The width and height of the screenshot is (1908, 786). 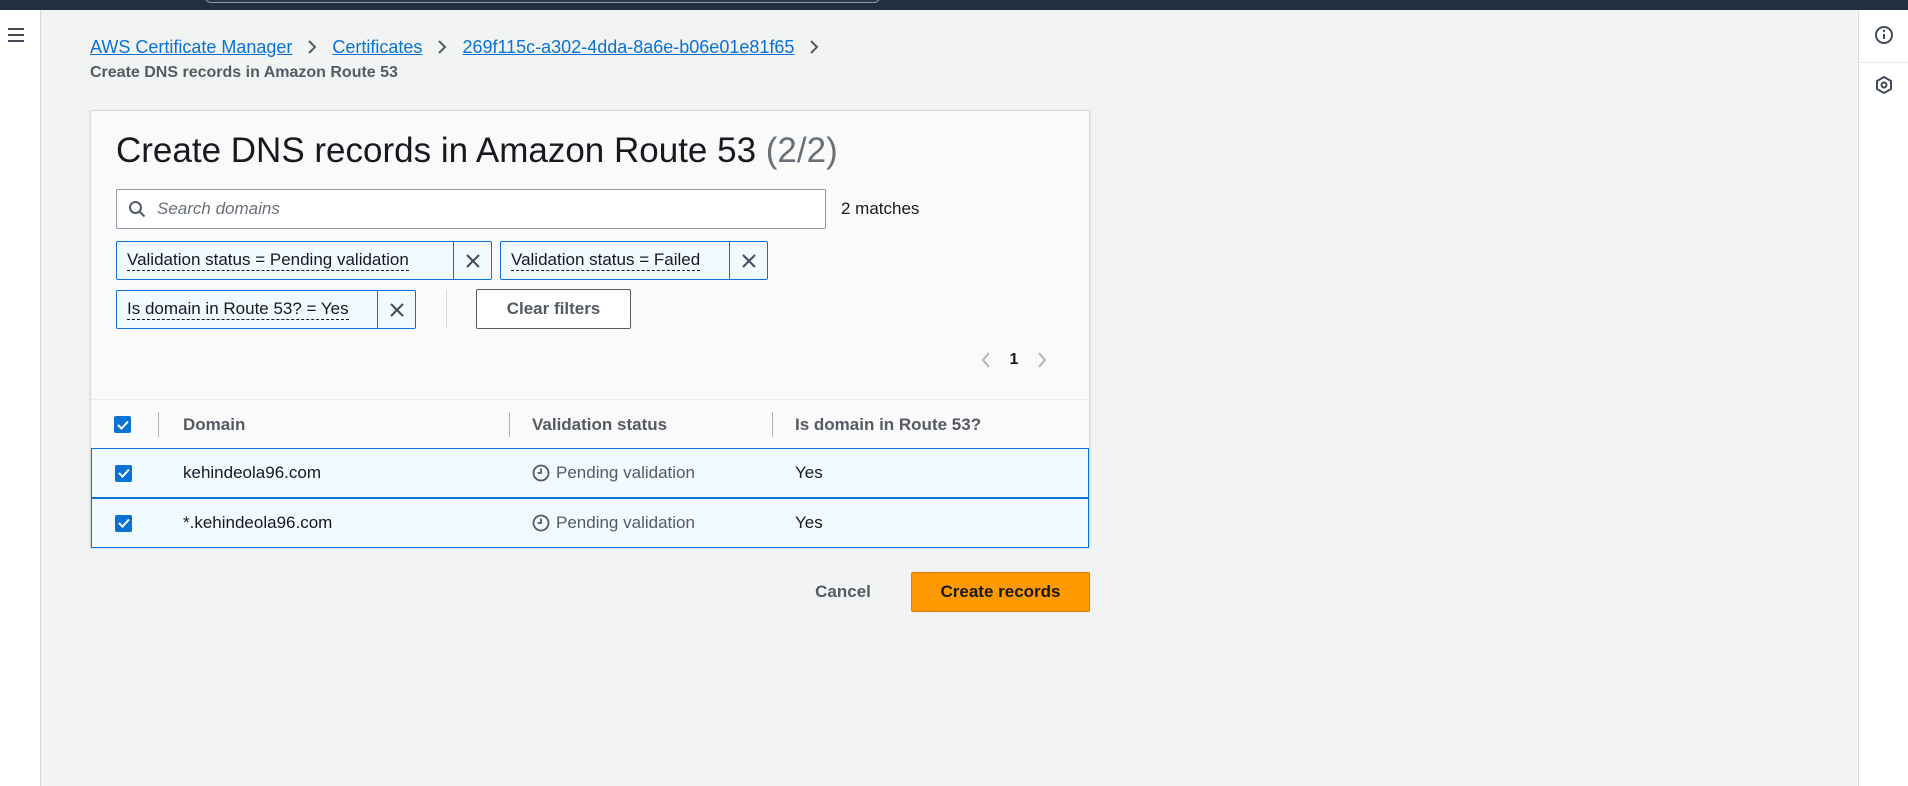 I want to click on info-icon, so click(x=1884, y=35).